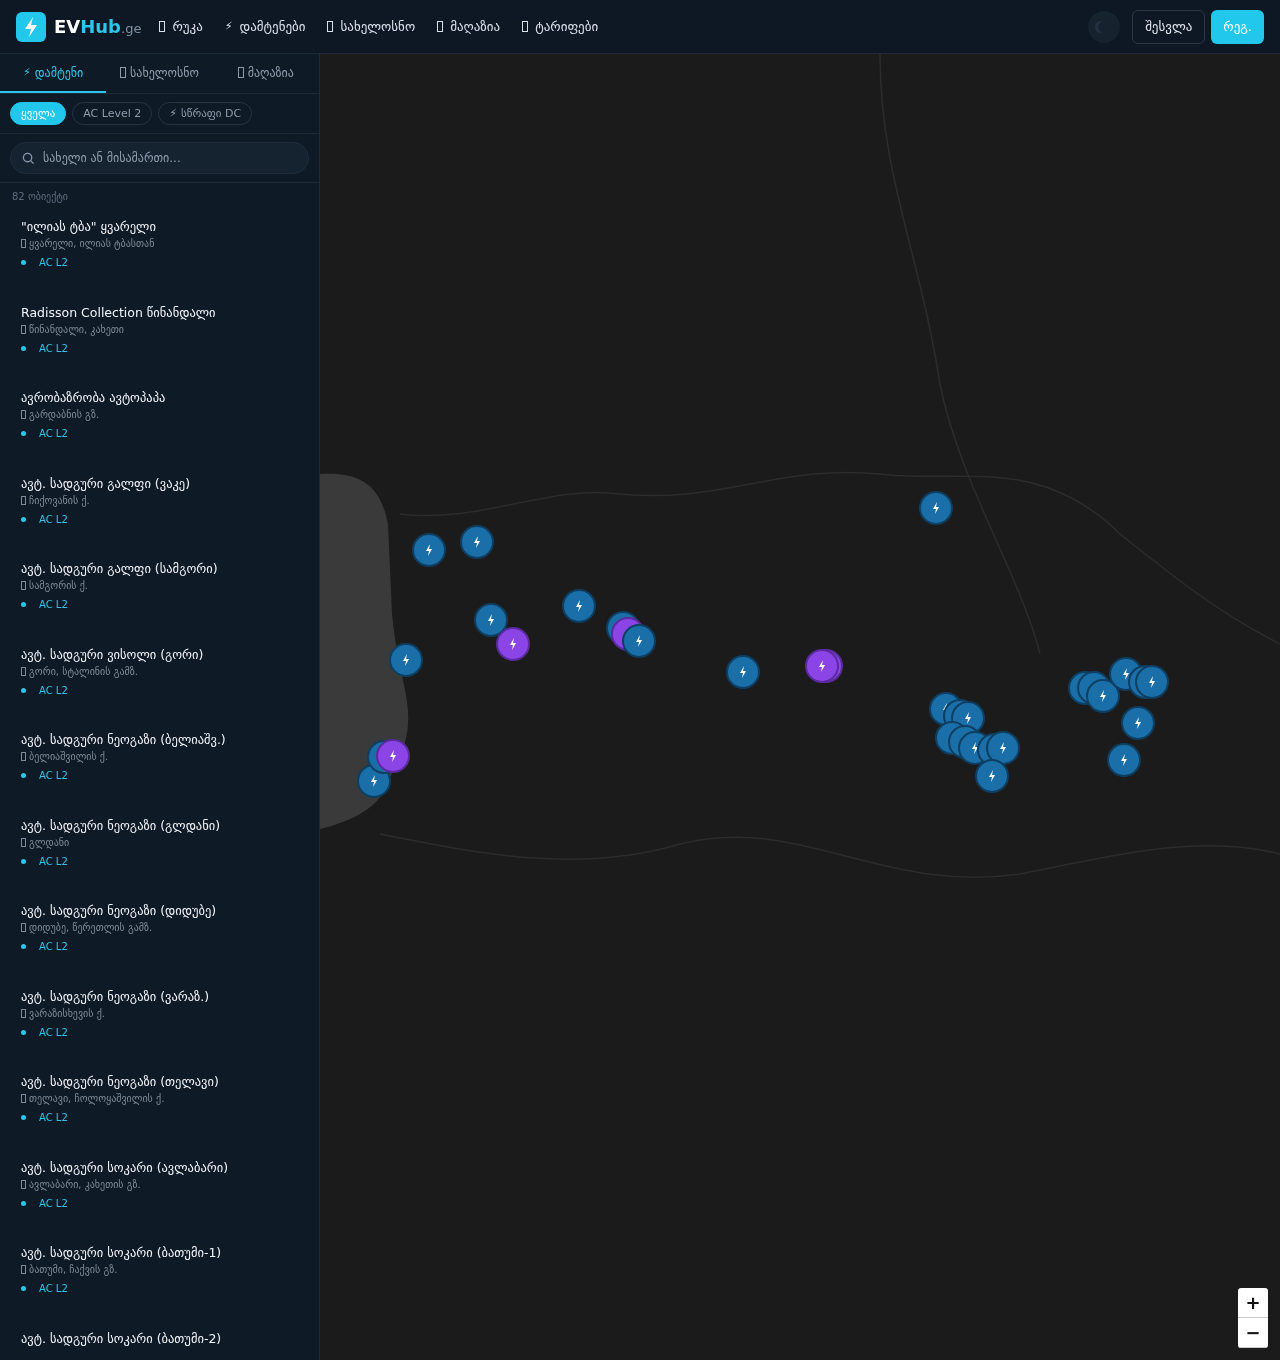 The height and width of the screenshot is (1360, 1280). I want to click on charger-marker-drawing, so click(763, 644).